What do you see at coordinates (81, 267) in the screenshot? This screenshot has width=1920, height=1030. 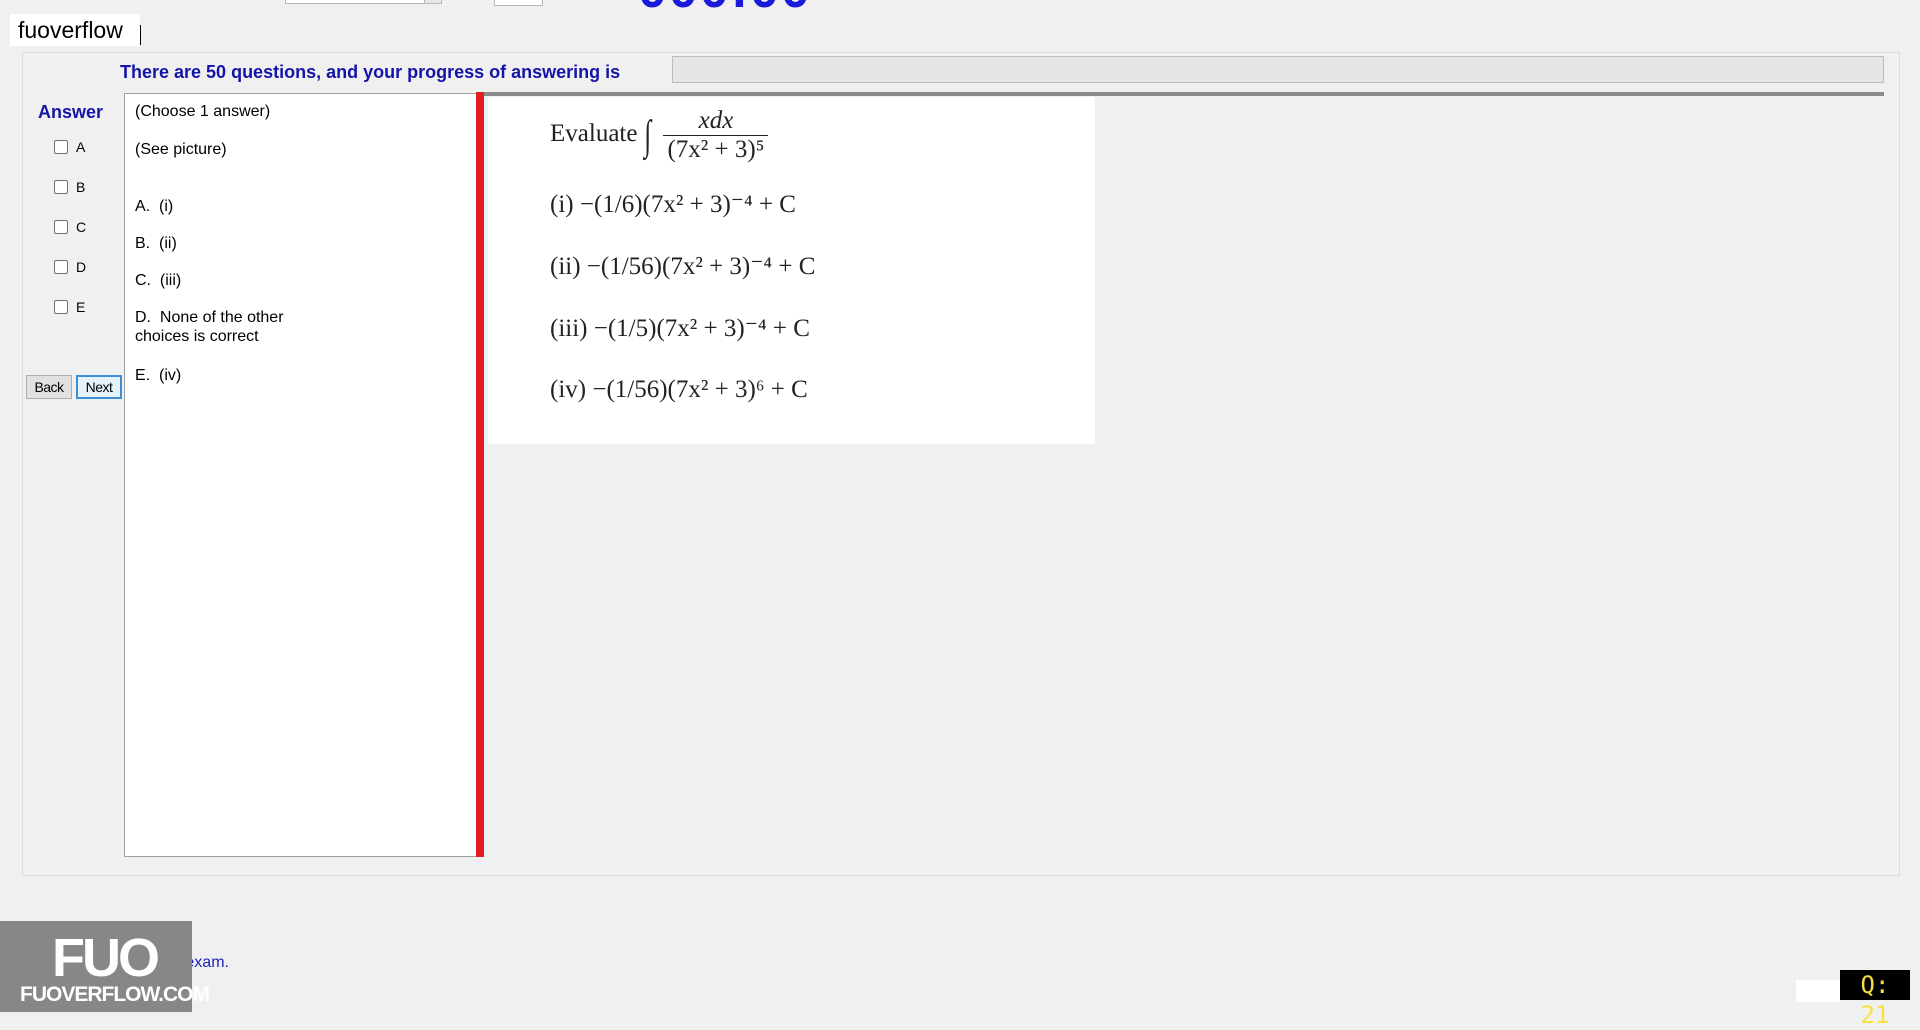 I see `option-label: D` at bounding box center [81, 267].